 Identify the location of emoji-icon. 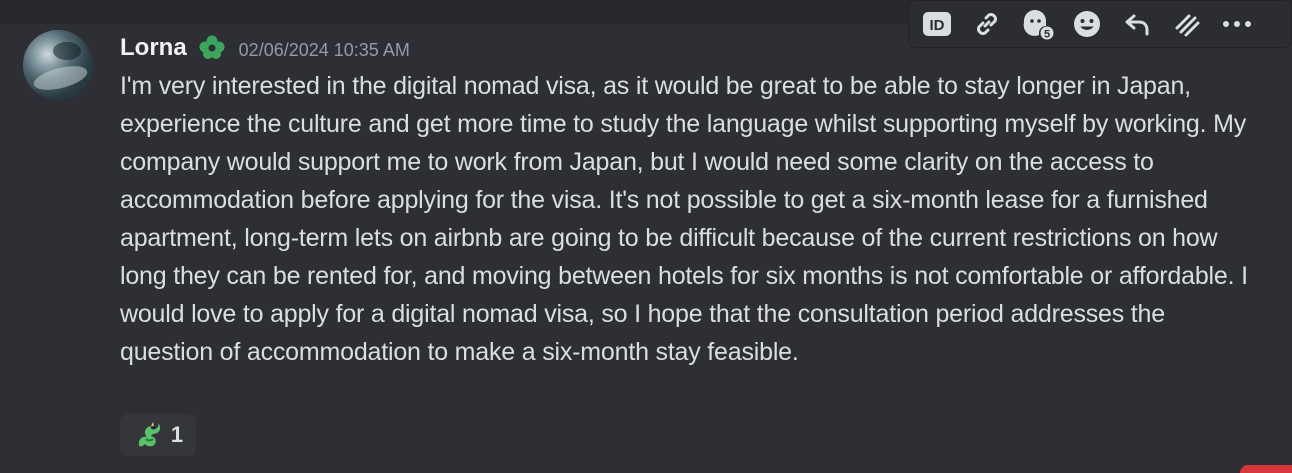
(1087, 24).